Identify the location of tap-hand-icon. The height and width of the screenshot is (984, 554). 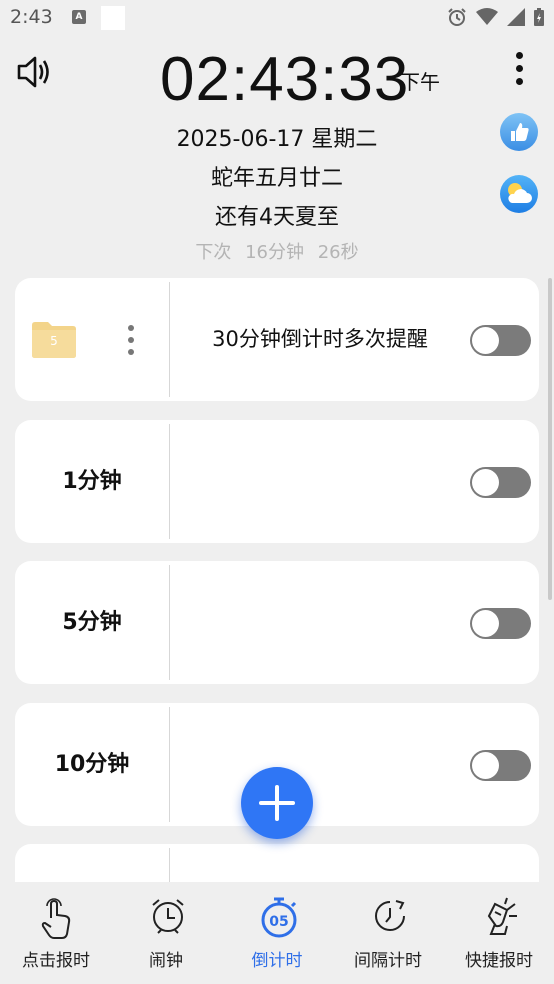
(56, 918).